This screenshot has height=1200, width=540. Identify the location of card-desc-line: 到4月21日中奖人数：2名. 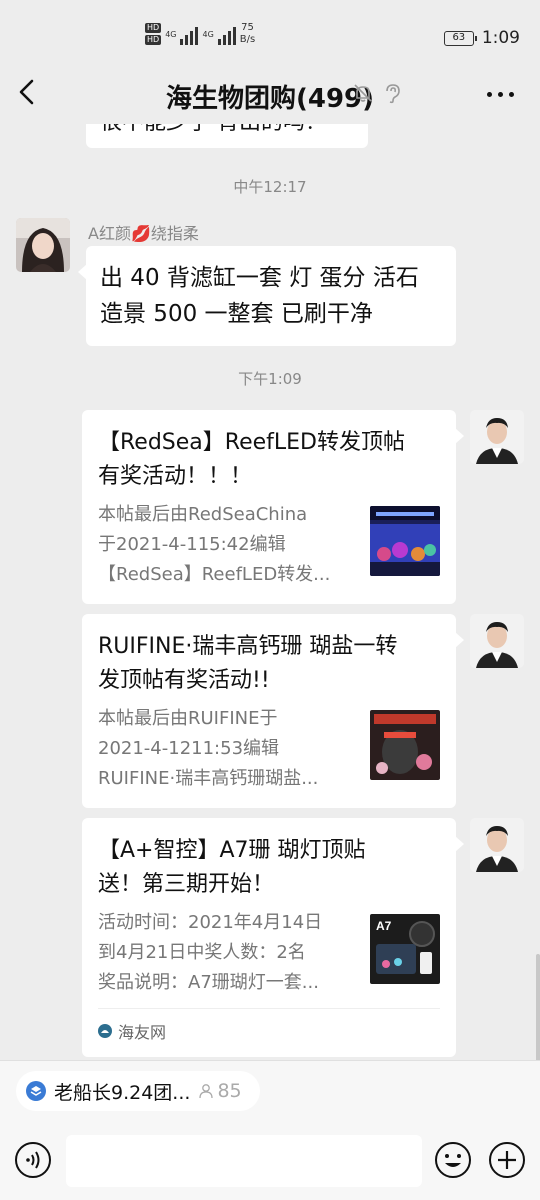
(202, 952).